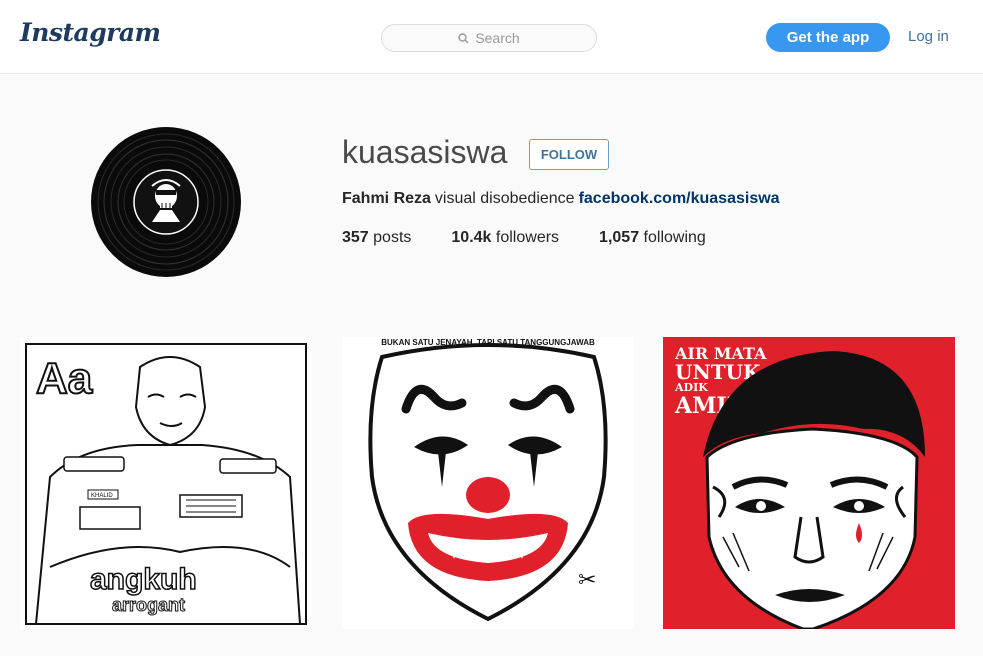 This screenshot has width=983, height=656. Describe the element at coordinates (674, 237) in the screenshot. I see `following-label: following` at that location.